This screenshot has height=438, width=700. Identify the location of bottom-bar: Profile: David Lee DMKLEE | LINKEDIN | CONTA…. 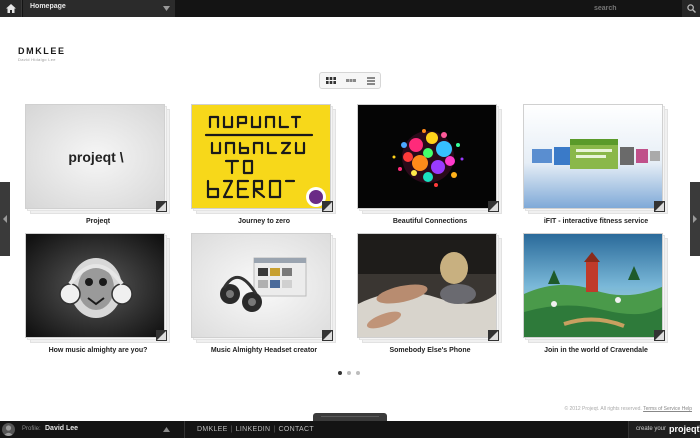
(350, 429).